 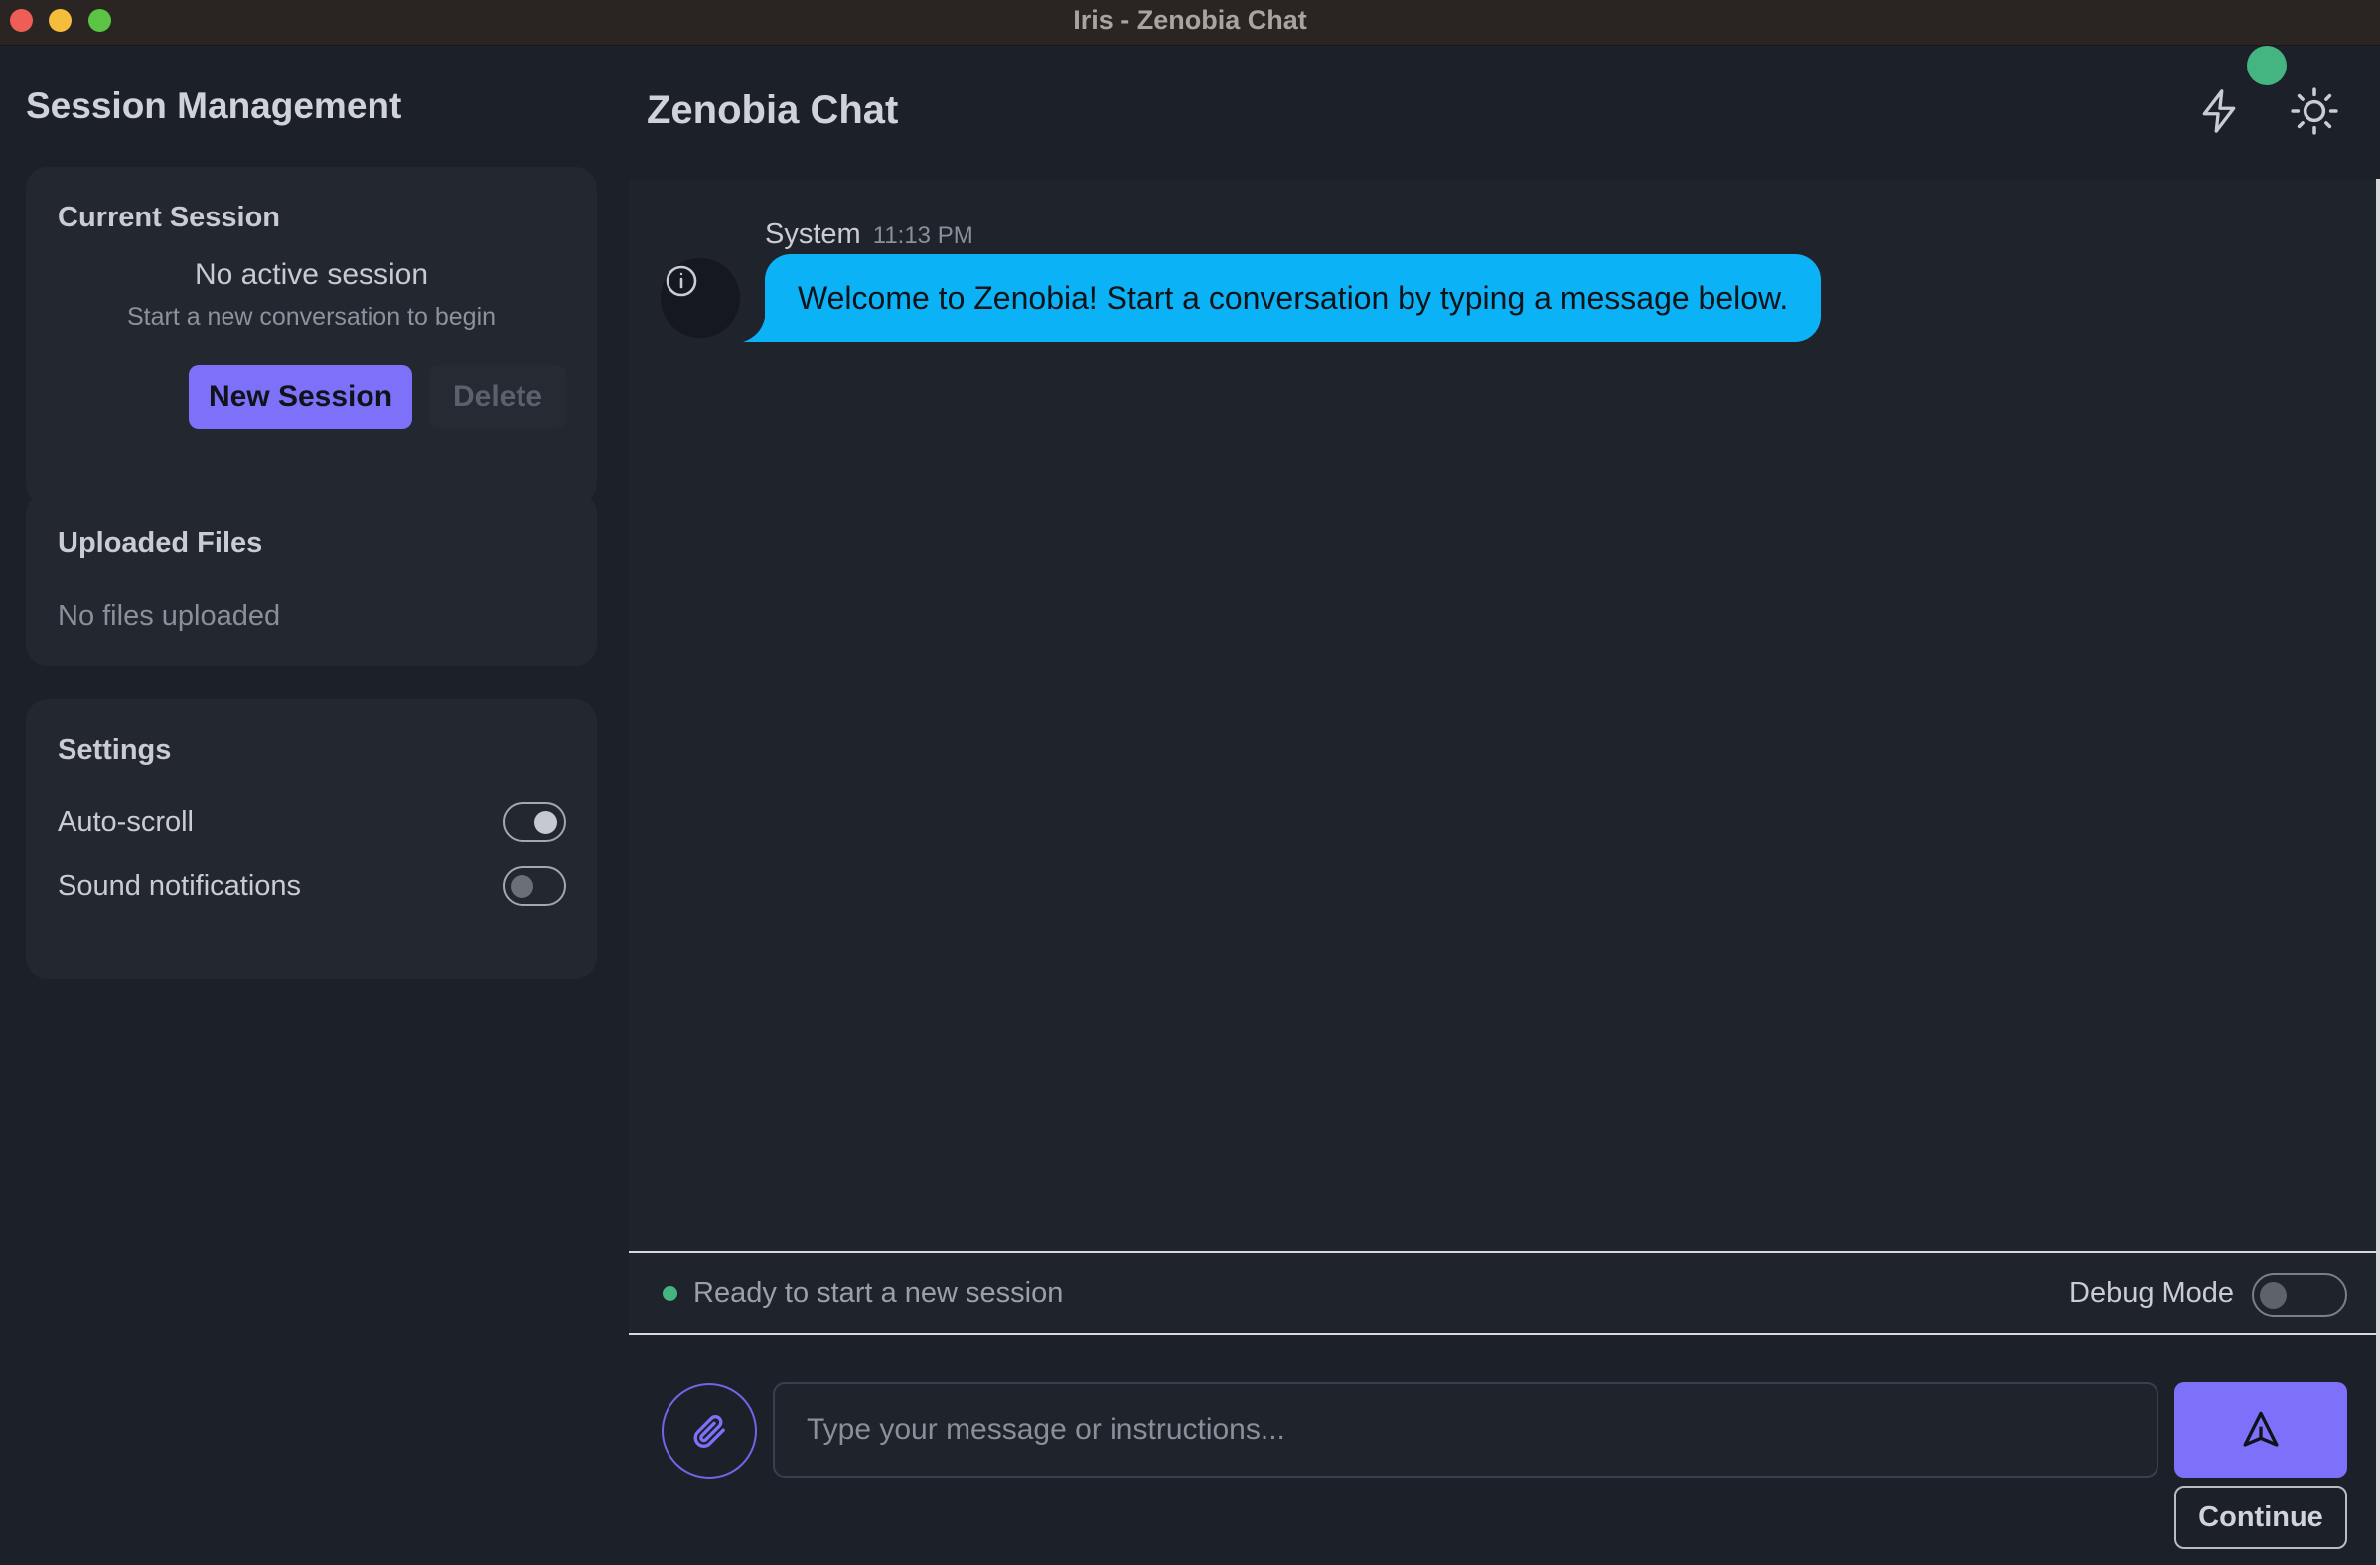 What do you see at coordinates (160, 543) in the screenshot?
I see `uploaded-files-title: Uploaded Files` at bounding box center [160, 543].